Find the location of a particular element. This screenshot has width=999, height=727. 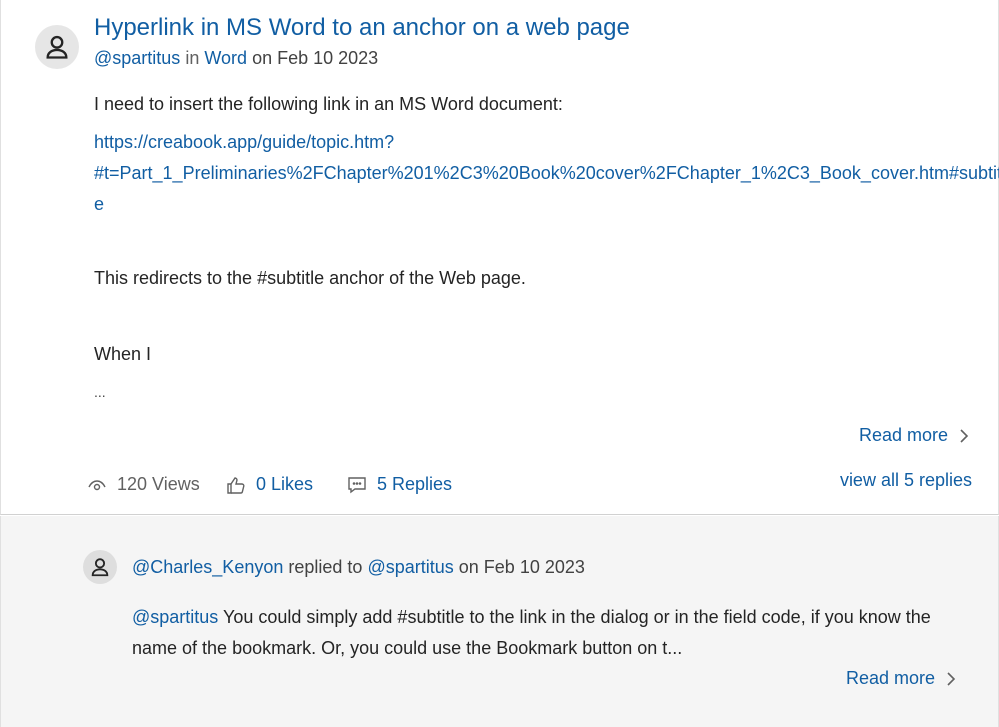

eye-icon is located at coordinates (97, 484).